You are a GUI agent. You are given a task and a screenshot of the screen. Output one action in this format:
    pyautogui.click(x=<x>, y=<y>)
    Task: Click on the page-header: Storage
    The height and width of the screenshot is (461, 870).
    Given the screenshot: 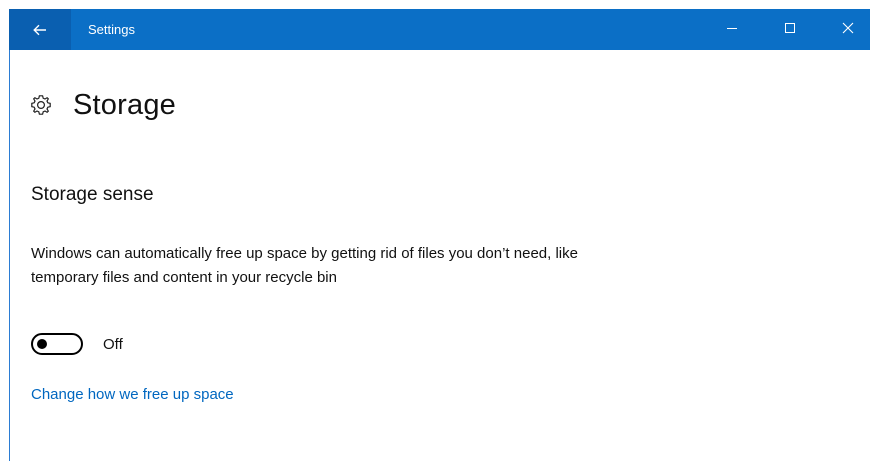 What is the action you would take?
    pyautogui.click(x=103, y=105)
    